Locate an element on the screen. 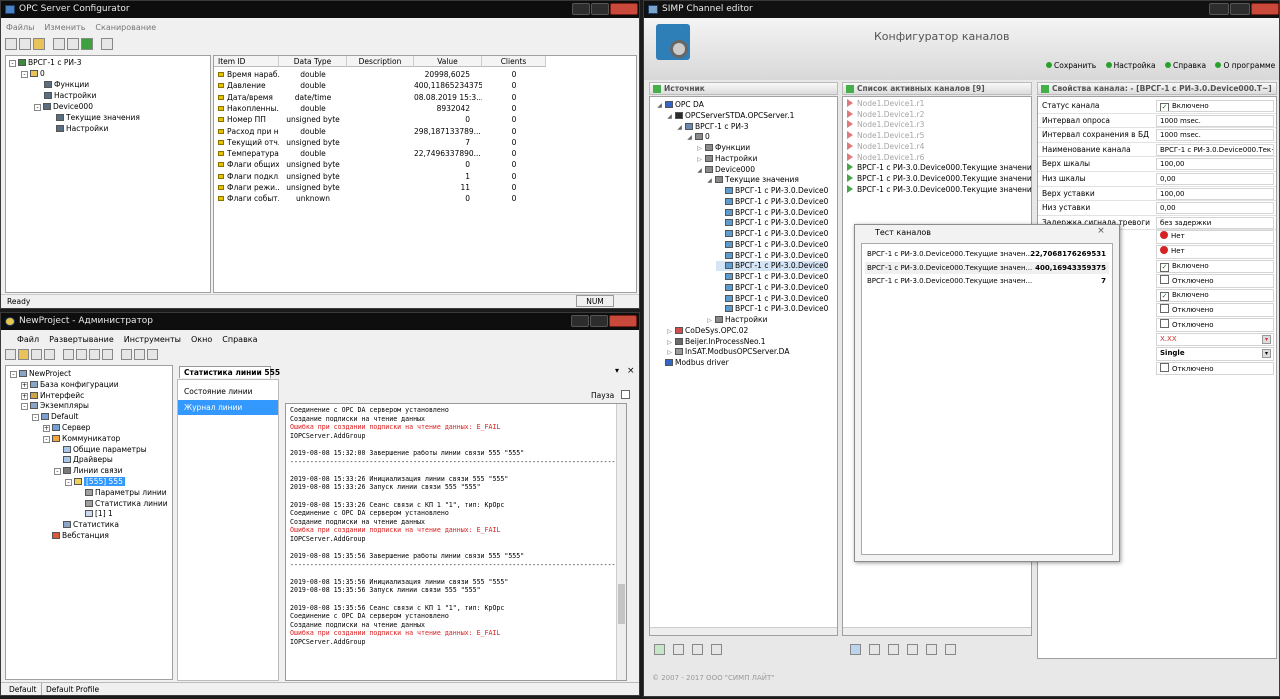 This screenshot has width=1280, height=699. log-scroll-thumb is located at coordinates (621, 604).